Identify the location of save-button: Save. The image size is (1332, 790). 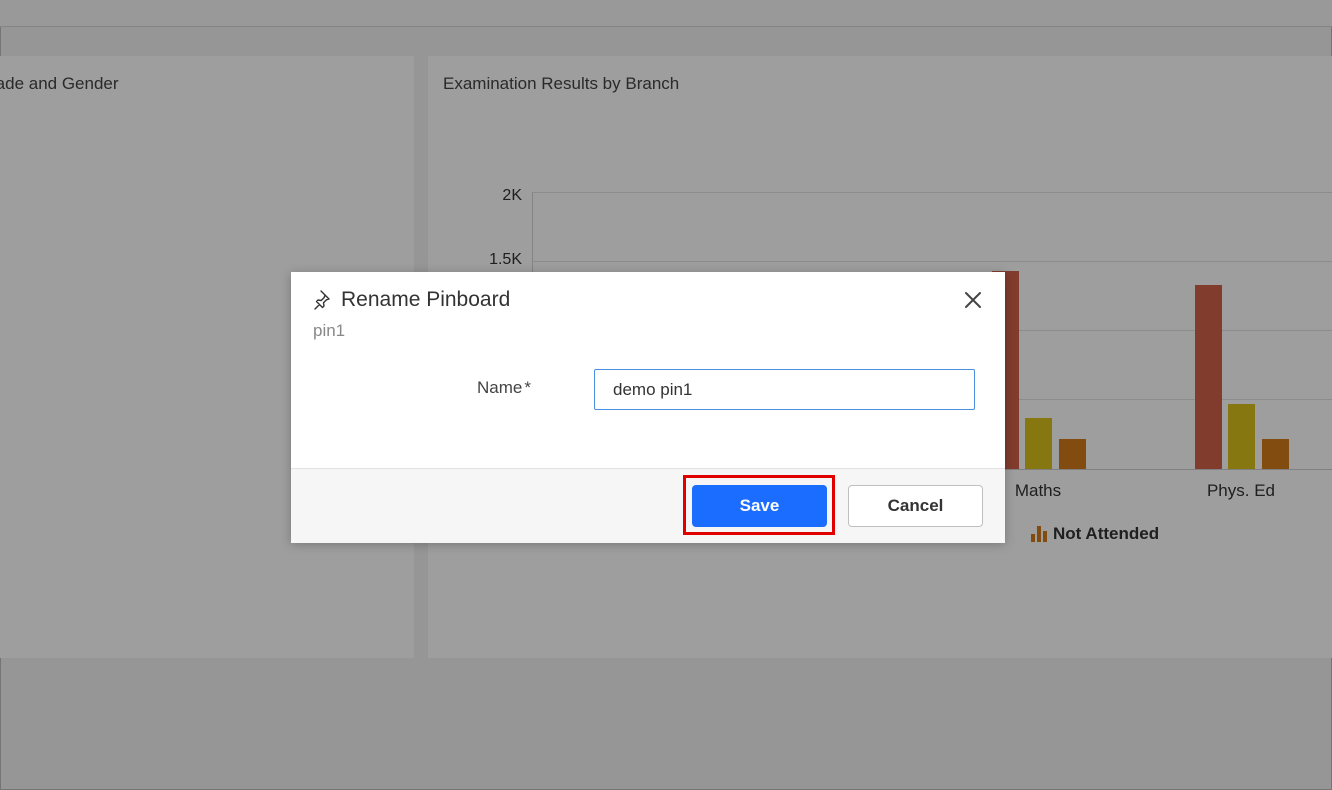
(759, 506).